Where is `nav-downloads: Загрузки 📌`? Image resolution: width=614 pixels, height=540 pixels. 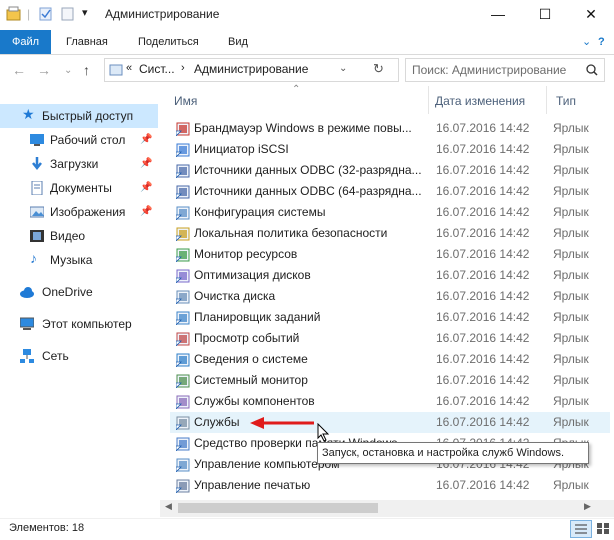 nav-downloads: Загрузки 📌 is located at coordinates (79, 164).